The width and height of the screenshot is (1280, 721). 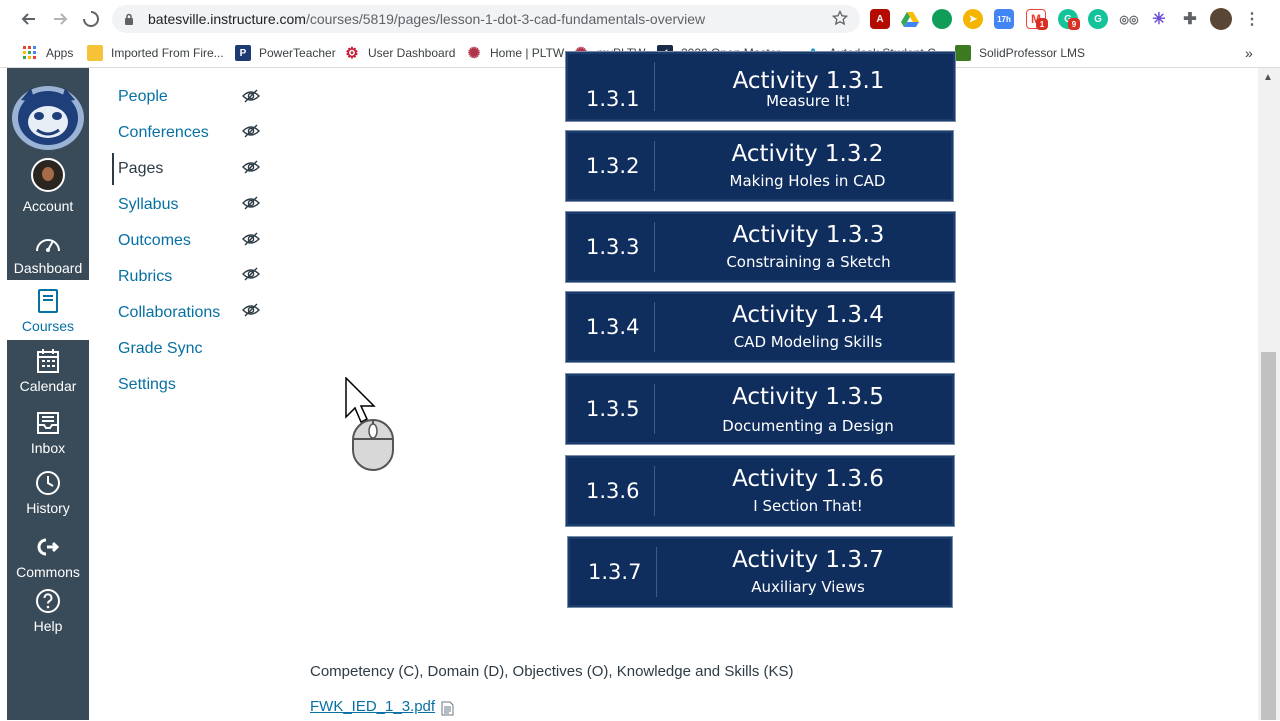 What do you see at coordinates (48, 326) in the screenshot?
I see `nav-label: Courses` at bounding box center [48, 326].